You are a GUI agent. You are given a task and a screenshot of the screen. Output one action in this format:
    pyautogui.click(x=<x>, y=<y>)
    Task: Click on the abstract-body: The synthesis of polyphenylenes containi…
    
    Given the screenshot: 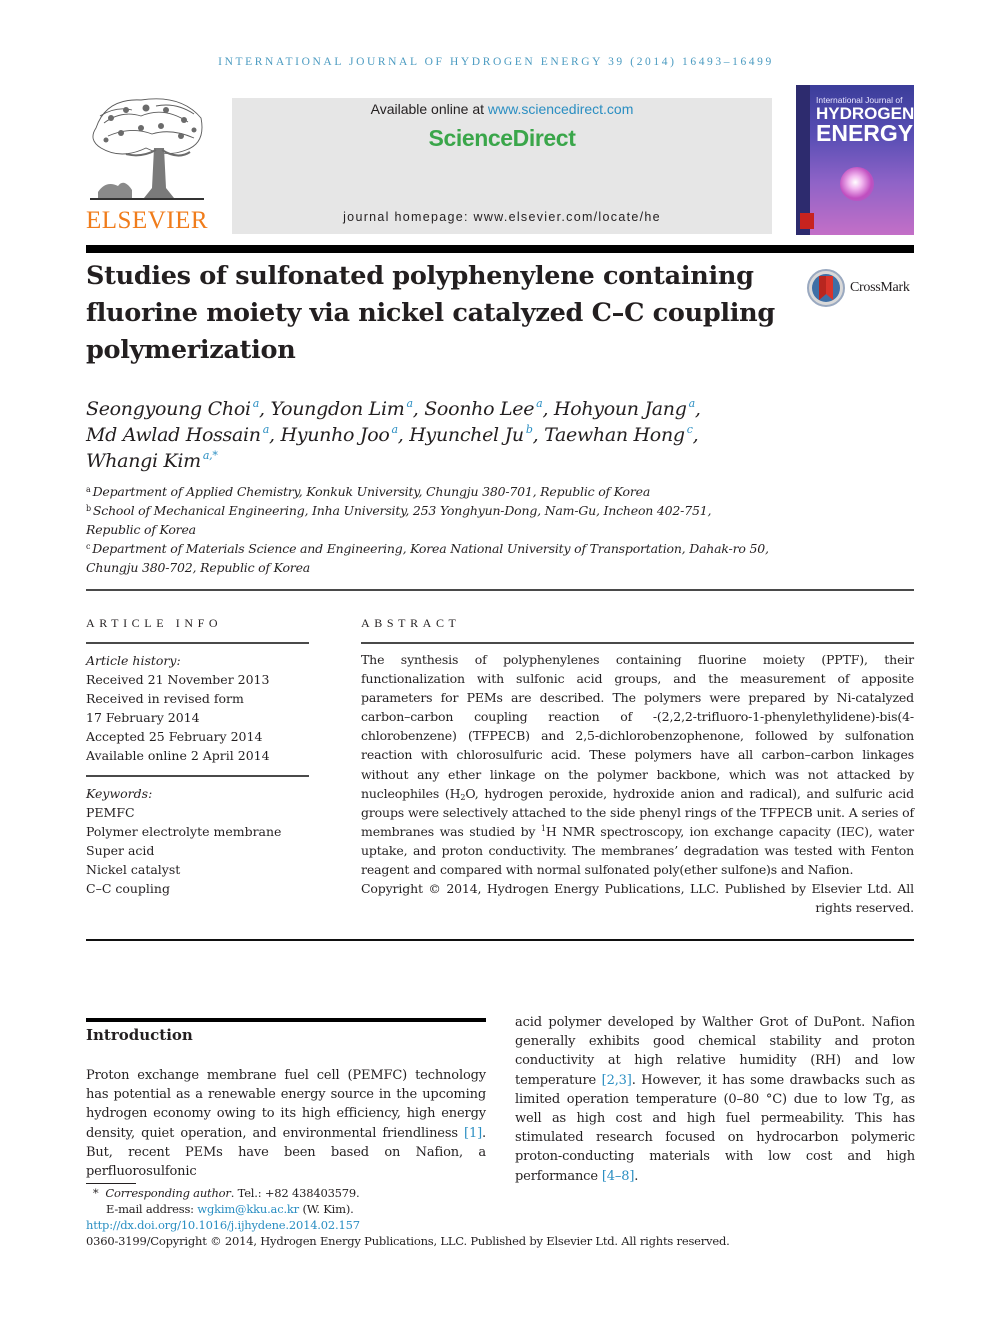 What is the action you would take?
    pyautogui.click(x=637, y=783)
    